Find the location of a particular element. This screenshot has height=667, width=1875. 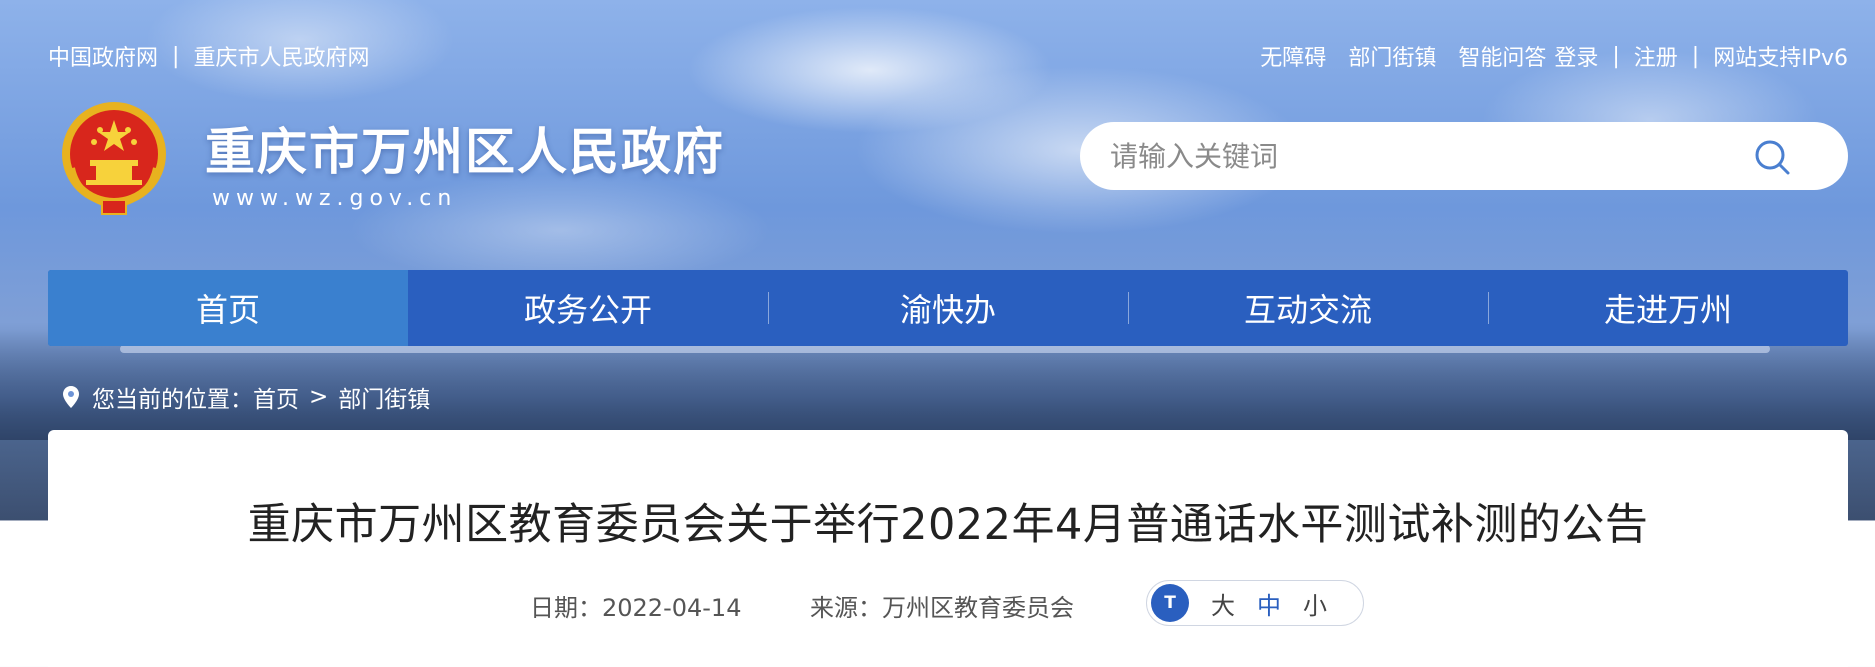

font-size-large: 大 is located at coordinates (1223, 603).